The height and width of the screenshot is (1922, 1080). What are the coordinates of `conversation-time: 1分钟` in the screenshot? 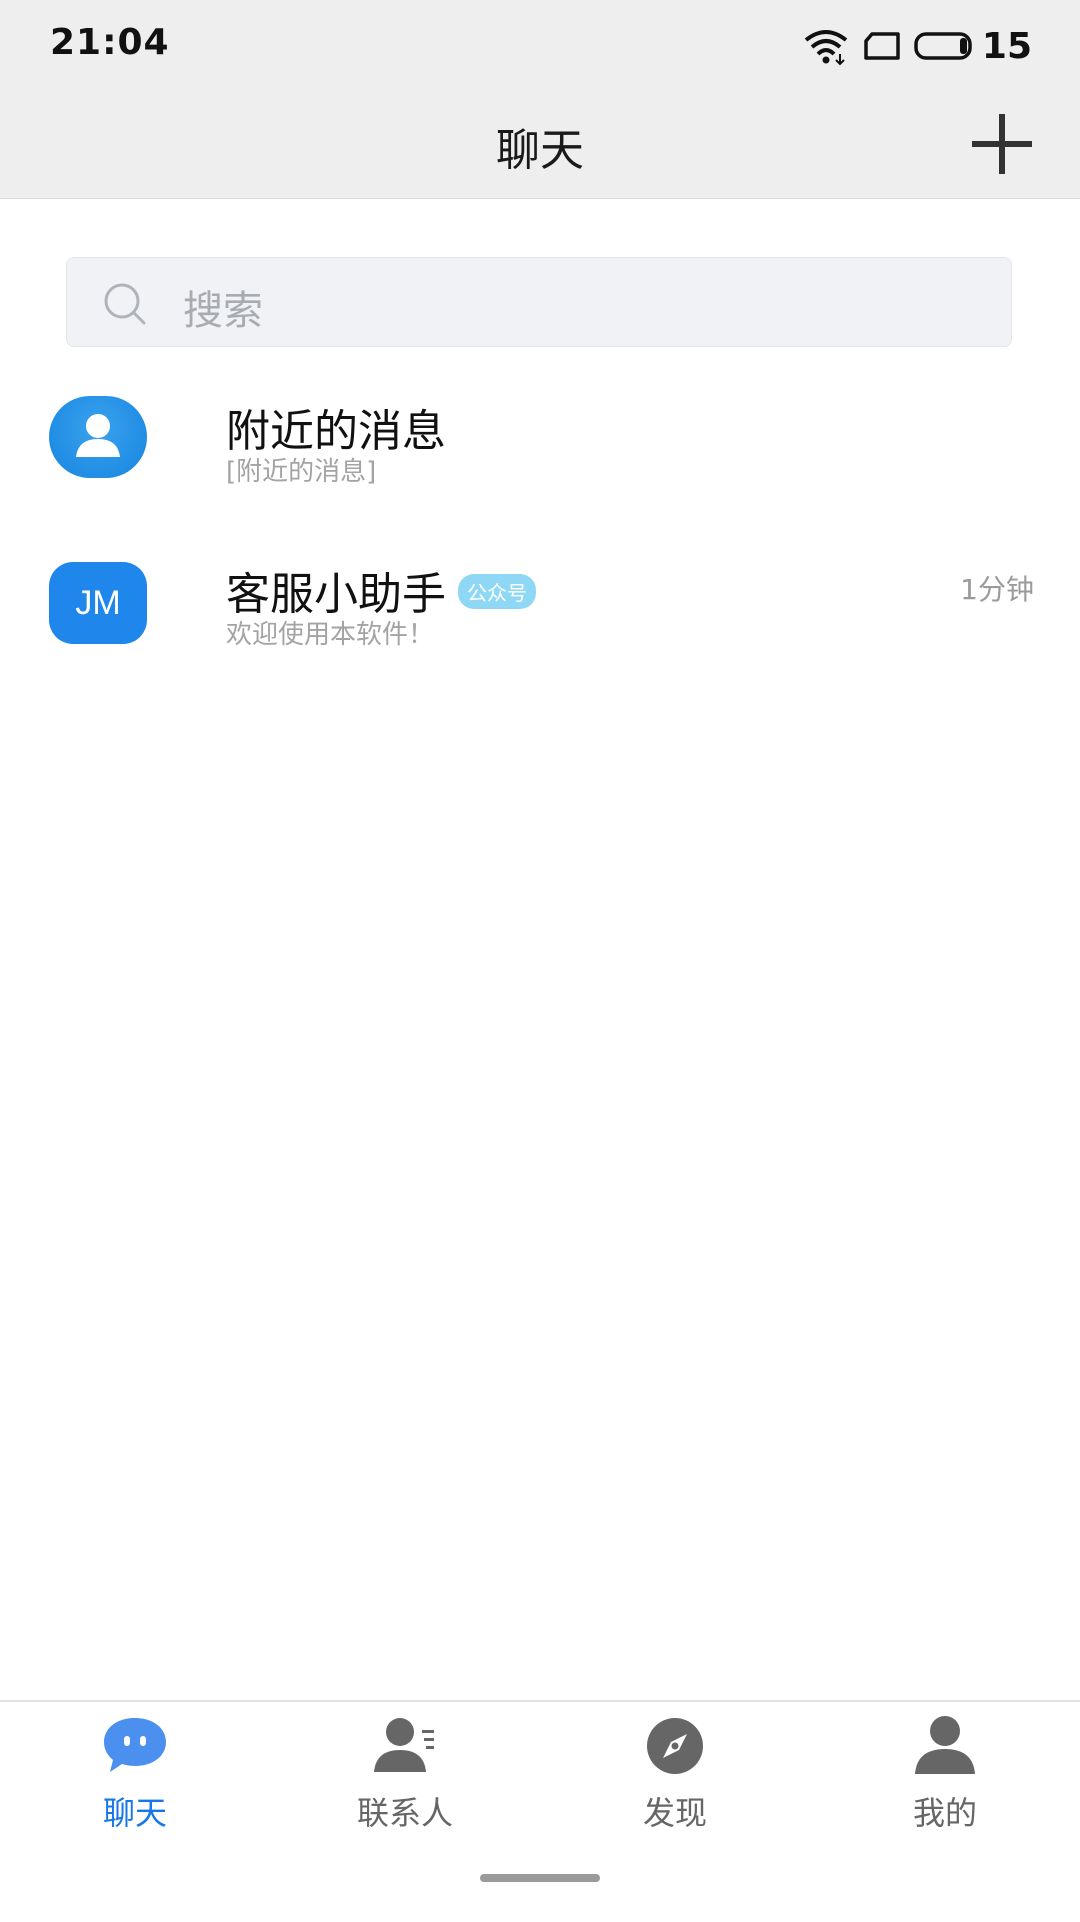 It's located at (997, 589).